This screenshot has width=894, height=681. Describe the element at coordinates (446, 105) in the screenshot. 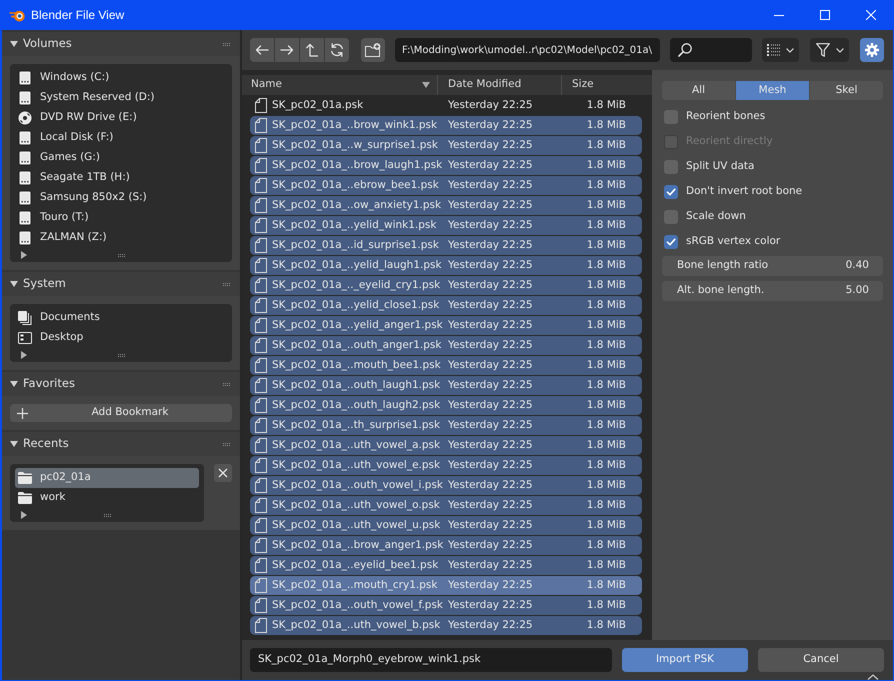

I see `file-row: SK_pc02_01a.psk Yesterday 22:25 1.8 MiB` at that location.